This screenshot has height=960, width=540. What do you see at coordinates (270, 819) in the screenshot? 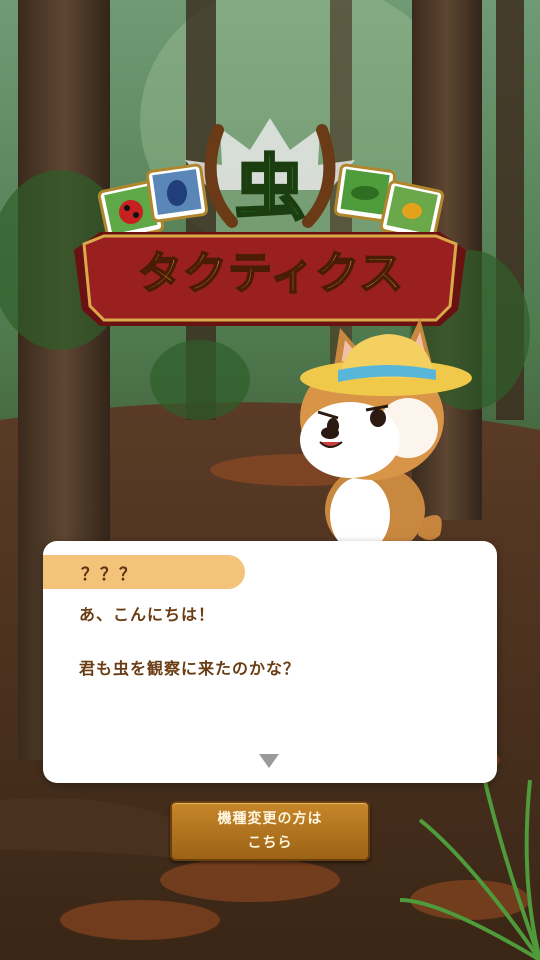
I see `device-change-label-line1: 機種変更の方は` at bounding box center [270, 819].